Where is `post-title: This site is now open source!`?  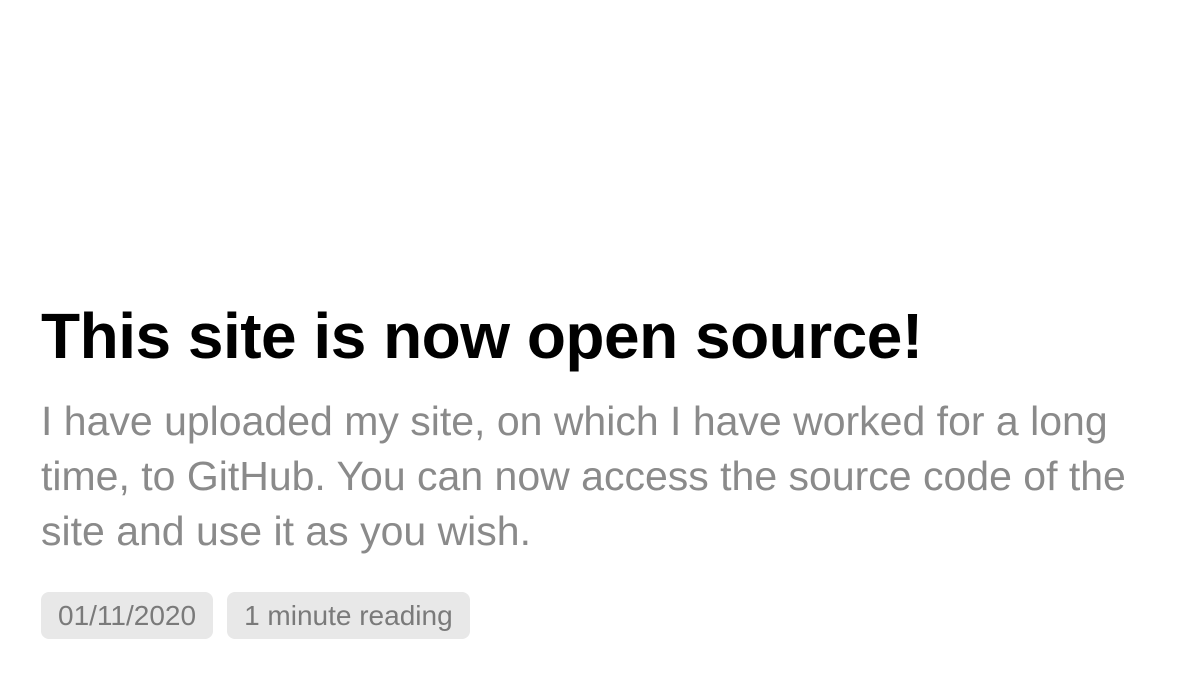
post-title: This site is now open source! is located at coordinates (601, 336).